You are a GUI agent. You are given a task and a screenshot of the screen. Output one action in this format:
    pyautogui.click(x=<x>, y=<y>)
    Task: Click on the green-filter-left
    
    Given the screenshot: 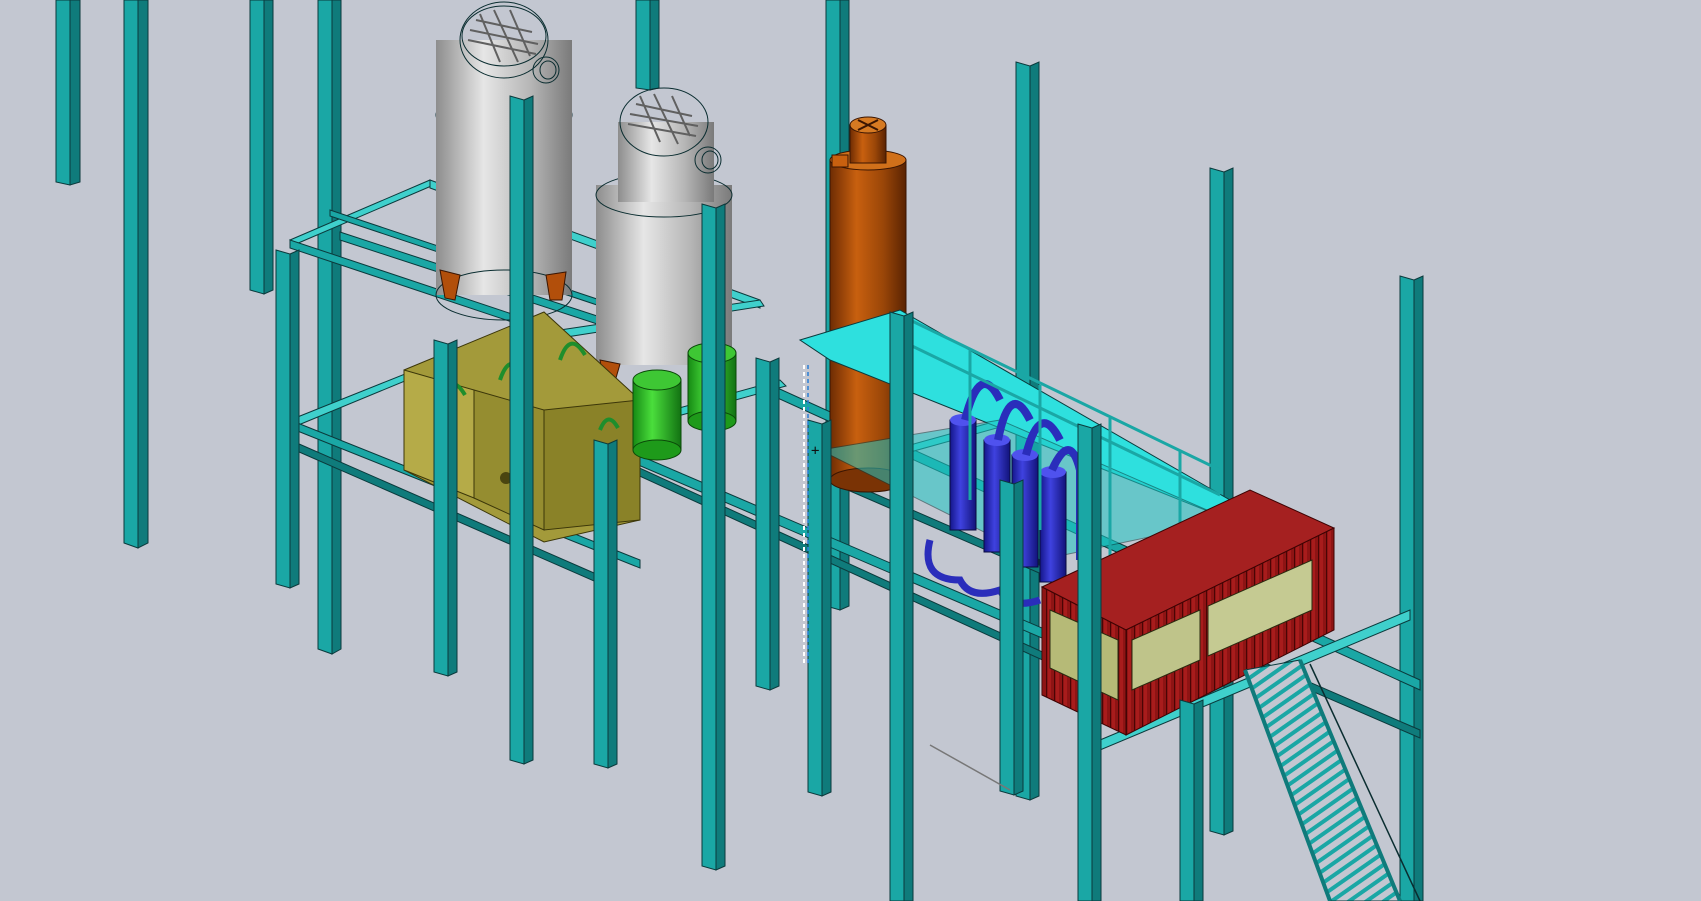 What is the action you would take?
    pyautogui.click(x=657, y=415)
    